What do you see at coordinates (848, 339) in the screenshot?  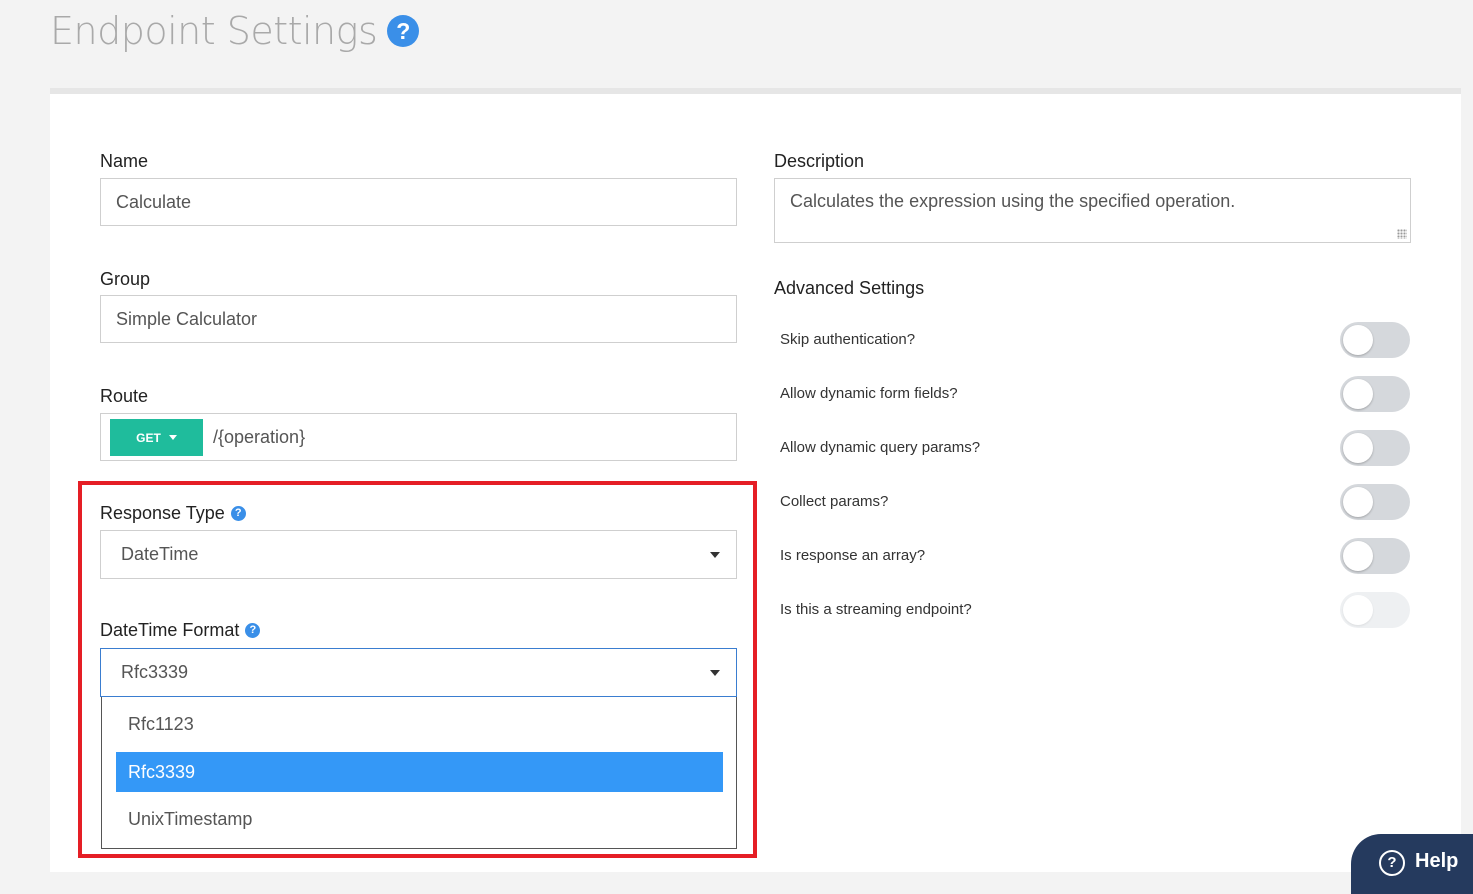 I see `setting-label: Skip authentication?` at bounding box center [848, 339].